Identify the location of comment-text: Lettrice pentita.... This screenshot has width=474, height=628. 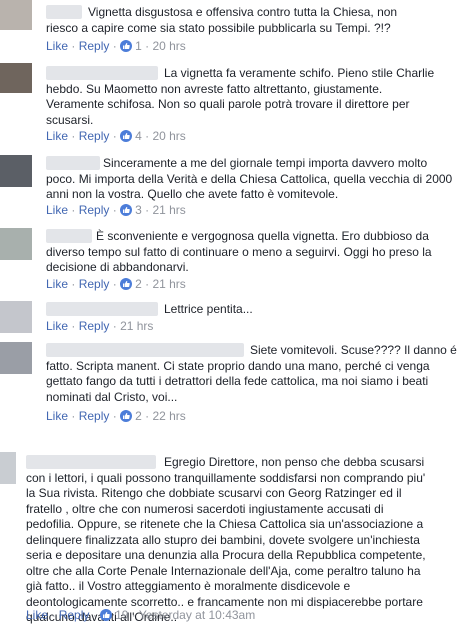
(208, 310).